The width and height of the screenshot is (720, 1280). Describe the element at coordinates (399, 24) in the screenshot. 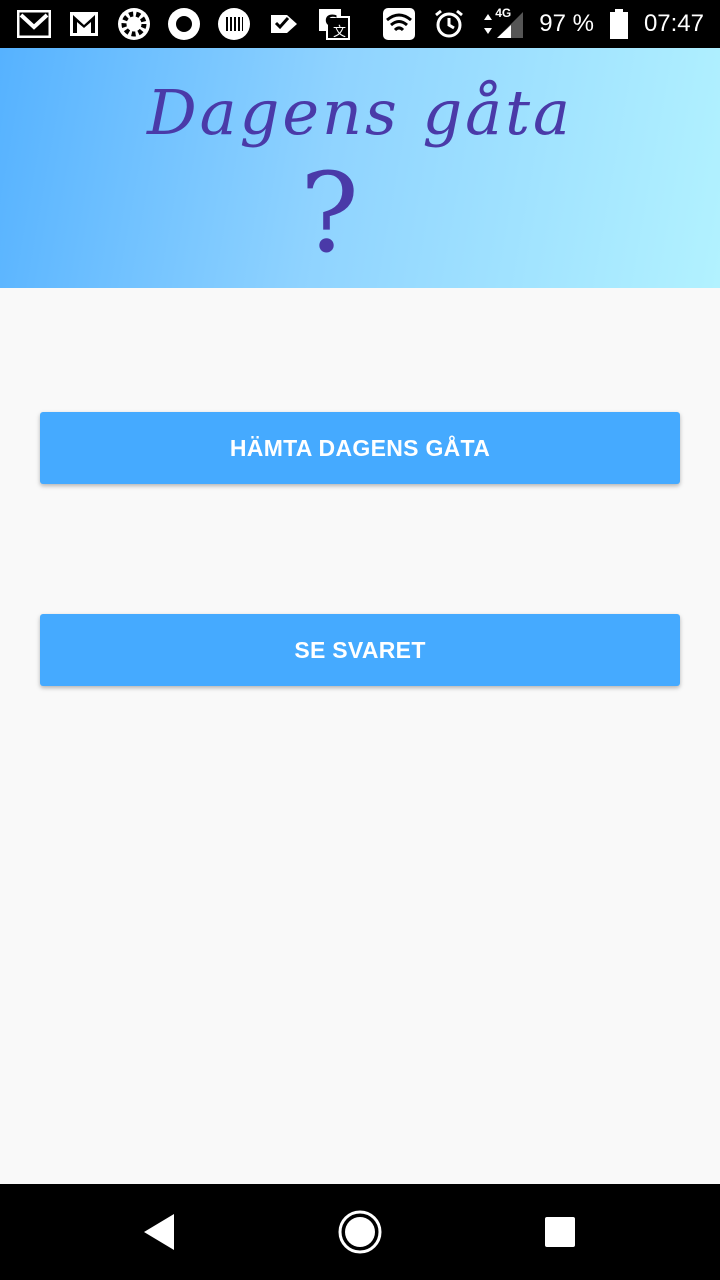

I see `wifi-icon` at that location.